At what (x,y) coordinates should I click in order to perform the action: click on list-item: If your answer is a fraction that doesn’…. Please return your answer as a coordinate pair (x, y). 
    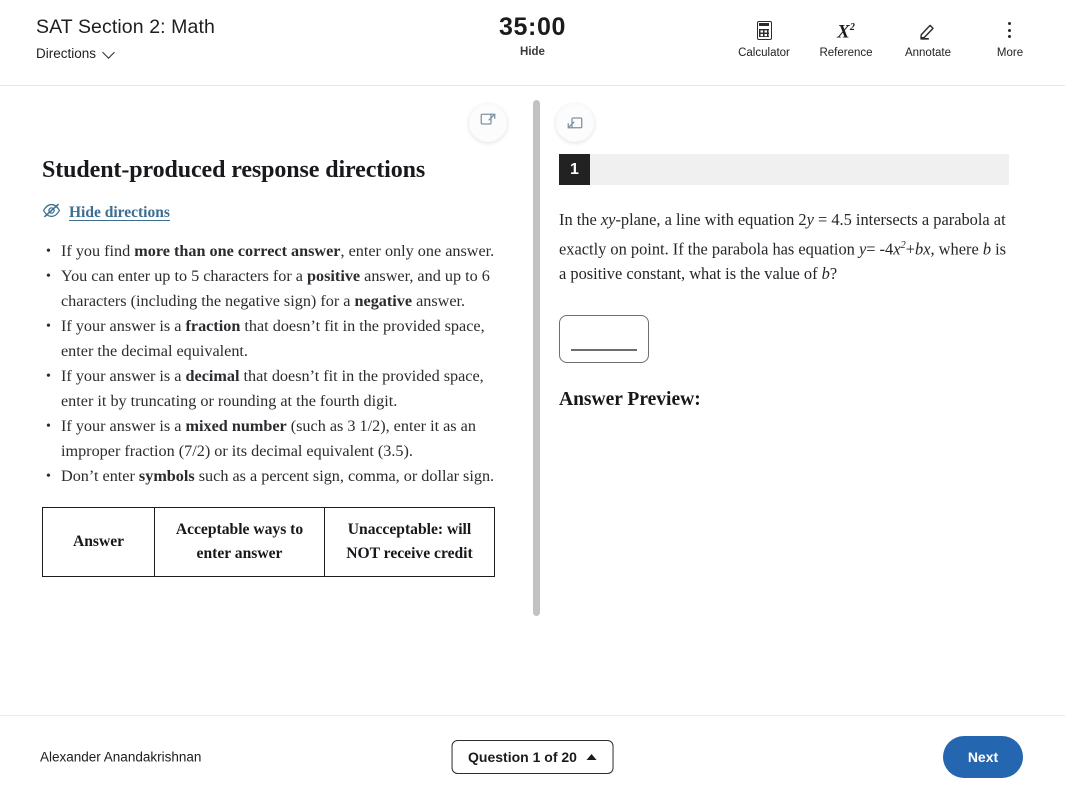
    Looking at the image, I should click on (271, 339).